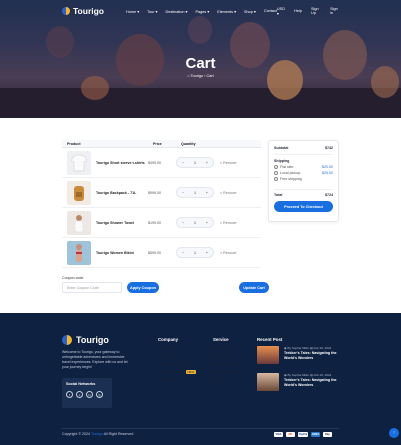  I want to click on page-title: Cart, so click(200, 63).